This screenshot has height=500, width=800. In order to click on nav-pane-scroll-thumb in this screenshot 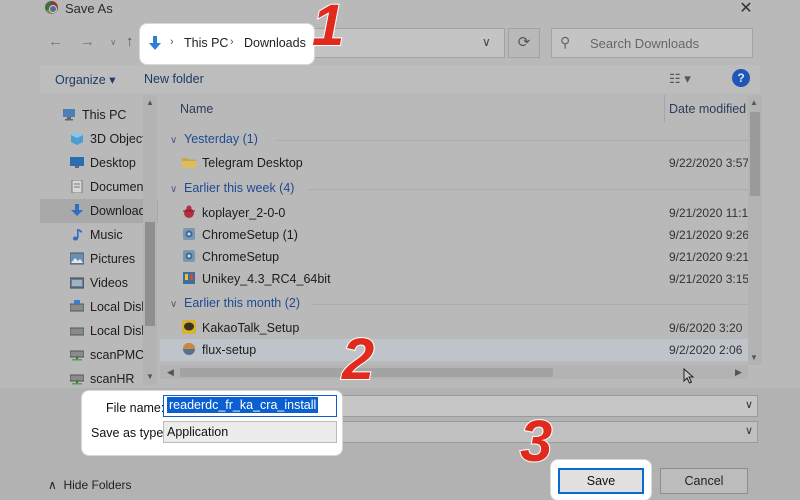, I will do `click(150, 274)`.